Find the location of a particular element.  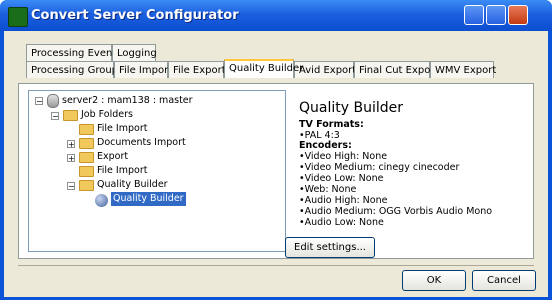

tree-node-file-import-2: File Import is located at coordinates (122, 171).